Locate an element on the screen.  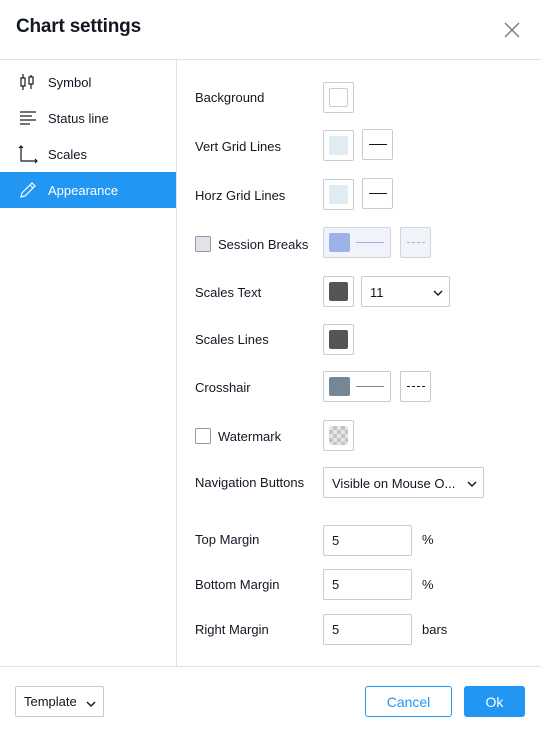
sidebar-item-label: Scales is located at coordinates (68, 154).